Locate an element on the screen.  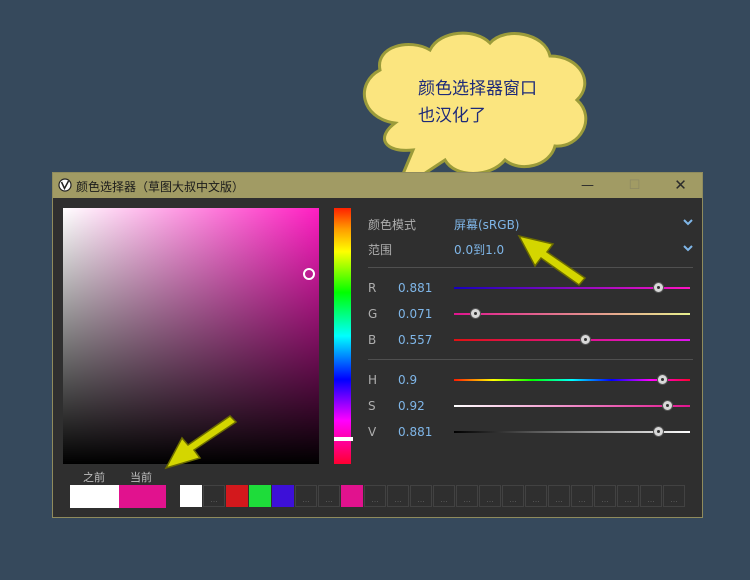
color-mode-value: 屏幕(sRGB) is located at coordinates (487, 224).